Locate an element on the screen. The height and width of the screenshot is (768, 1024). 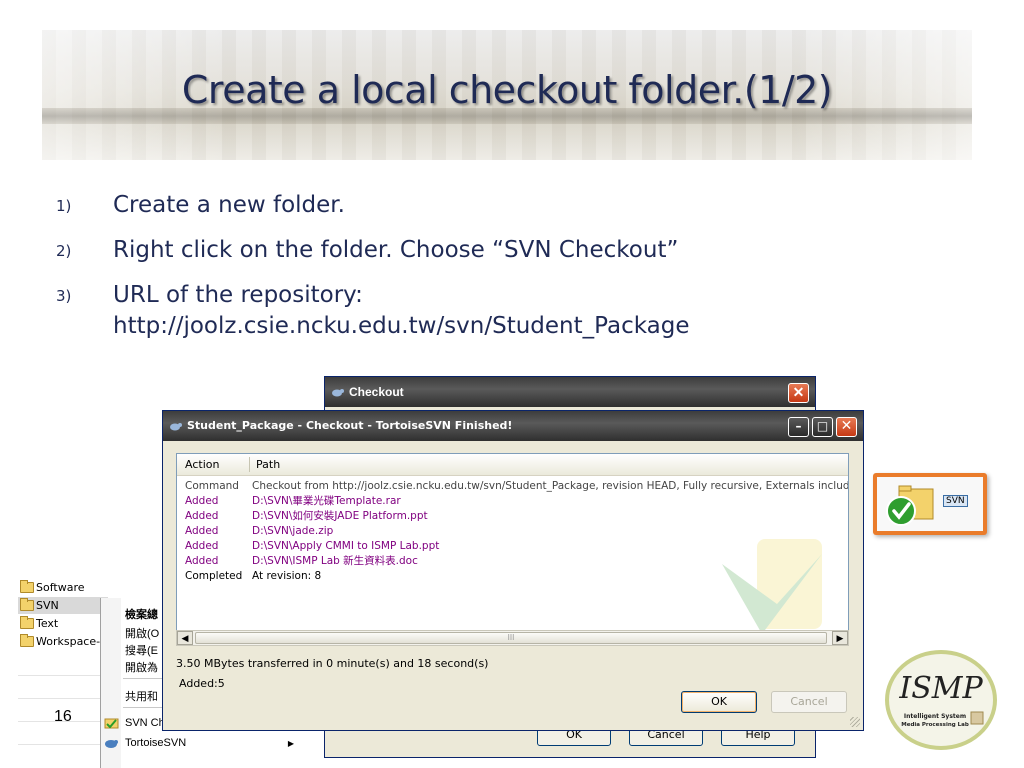
checkout-titlebar: Checkout ✕ is located at coordinates (570, 392).